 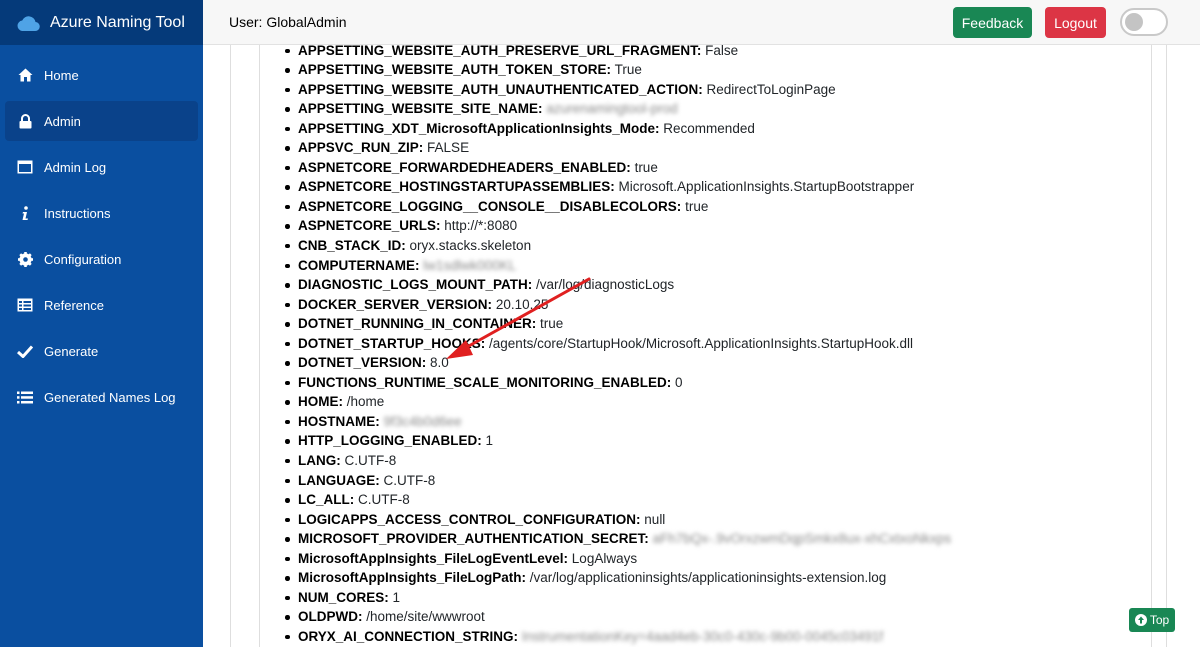 I want to click on env-variable-key: NUM_CORES:, so click(x=343, y=597).